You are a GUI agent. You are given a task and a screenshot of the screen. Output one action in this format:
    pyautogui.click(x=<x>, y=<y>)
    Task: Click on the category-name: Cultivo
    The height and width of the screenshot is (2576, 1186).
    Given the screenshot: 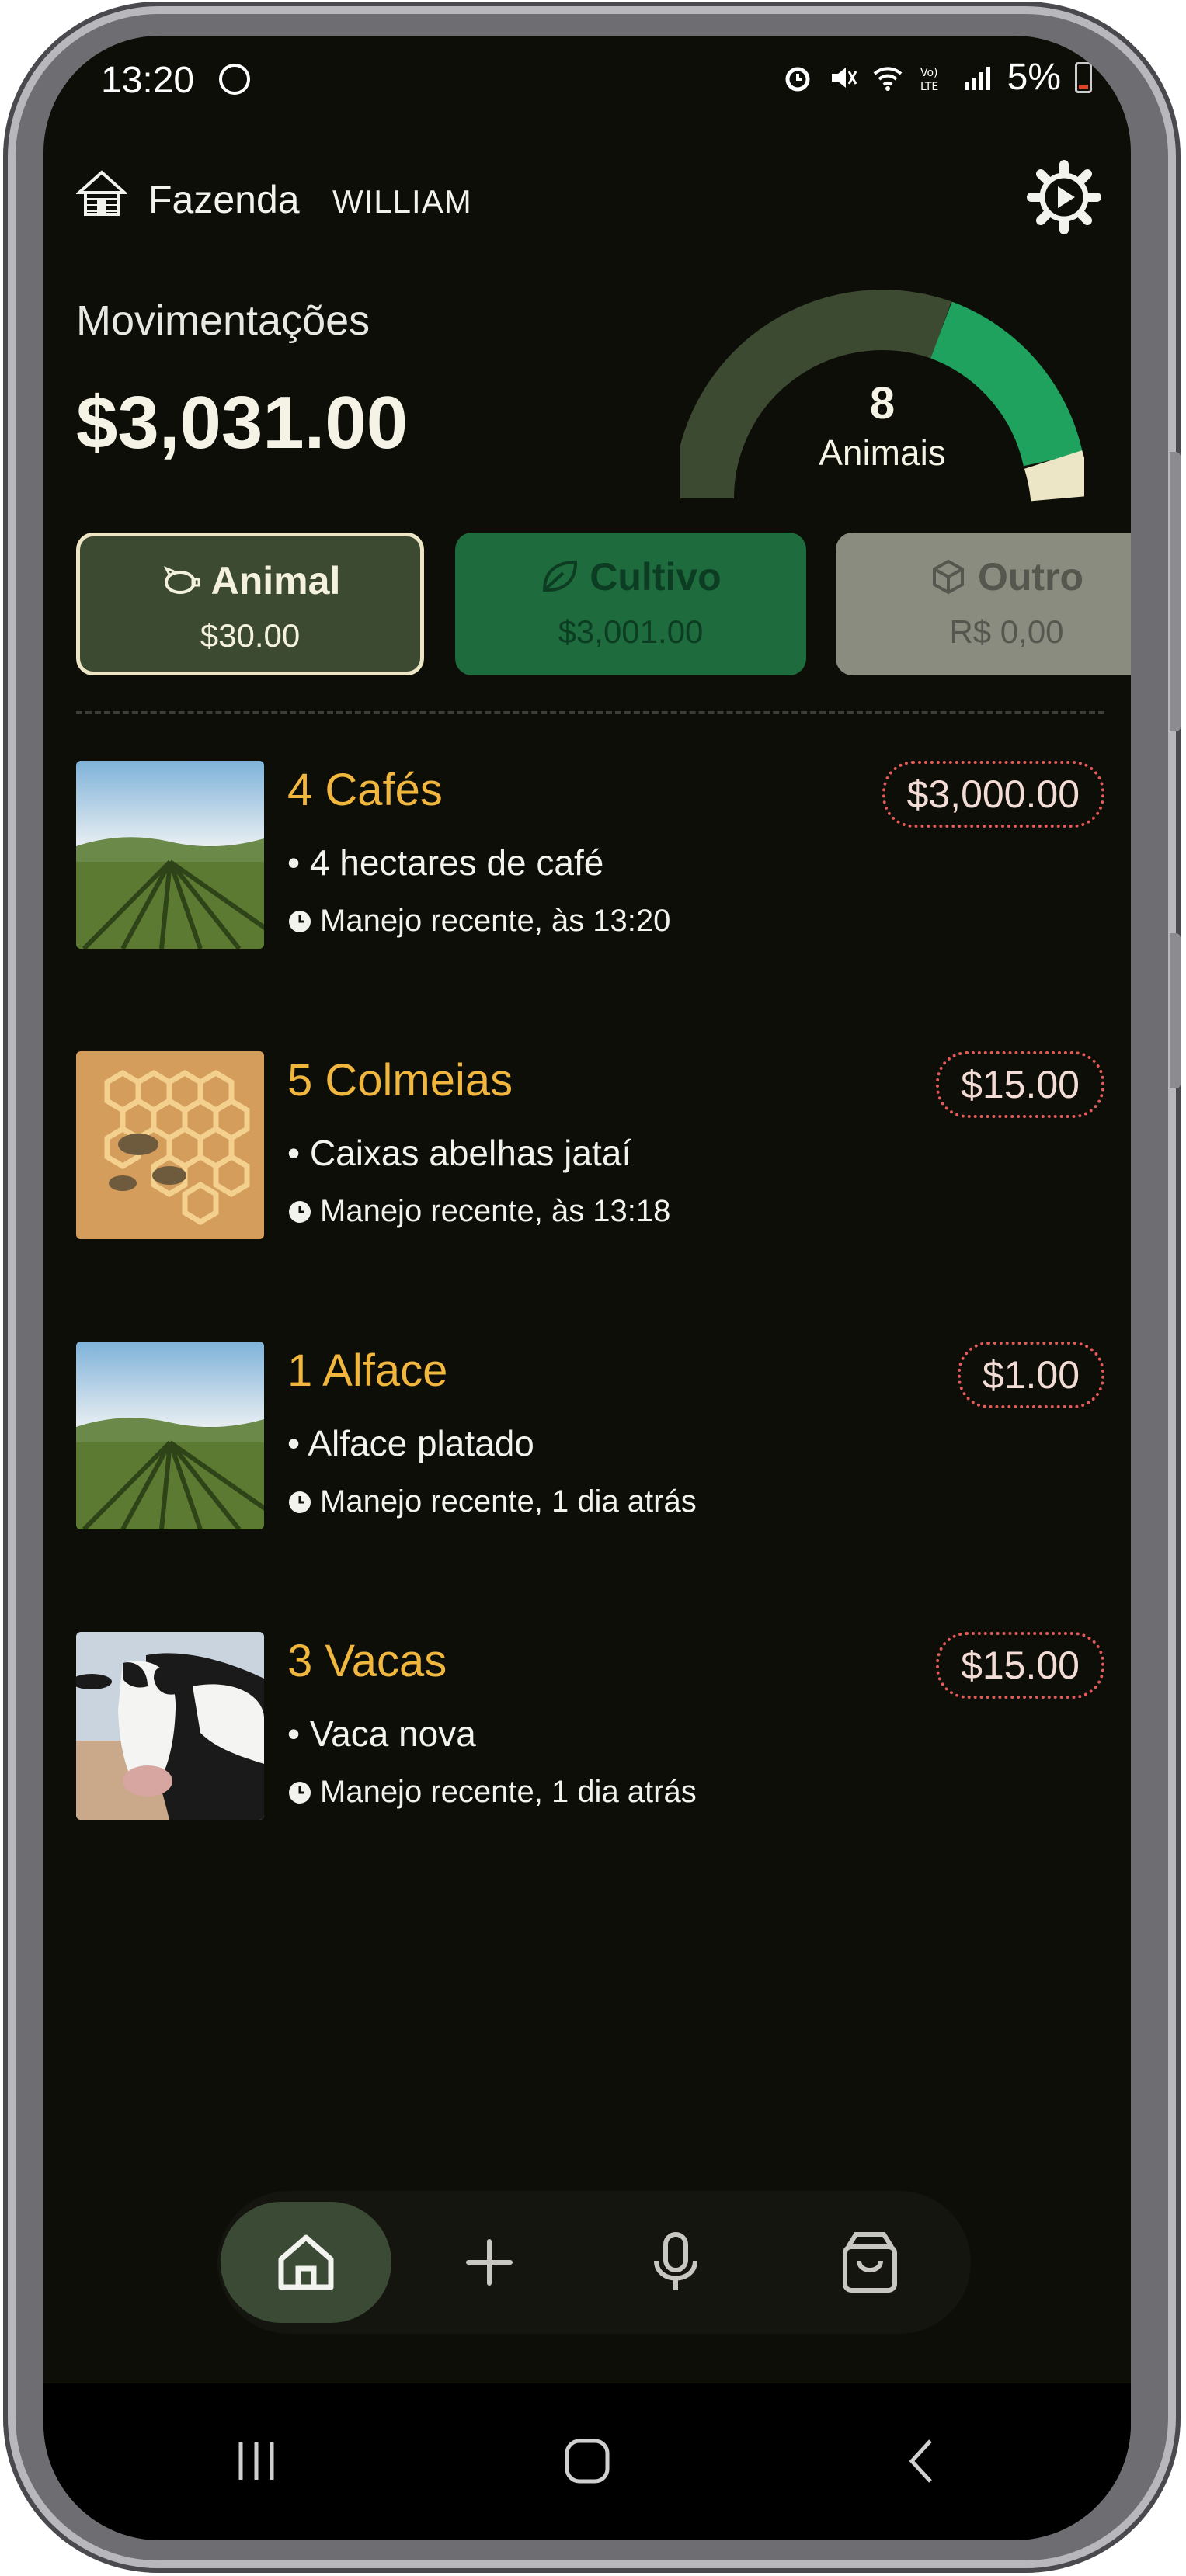 What is the action you would take?
    pyautogui.click(x=656, y=577)
    